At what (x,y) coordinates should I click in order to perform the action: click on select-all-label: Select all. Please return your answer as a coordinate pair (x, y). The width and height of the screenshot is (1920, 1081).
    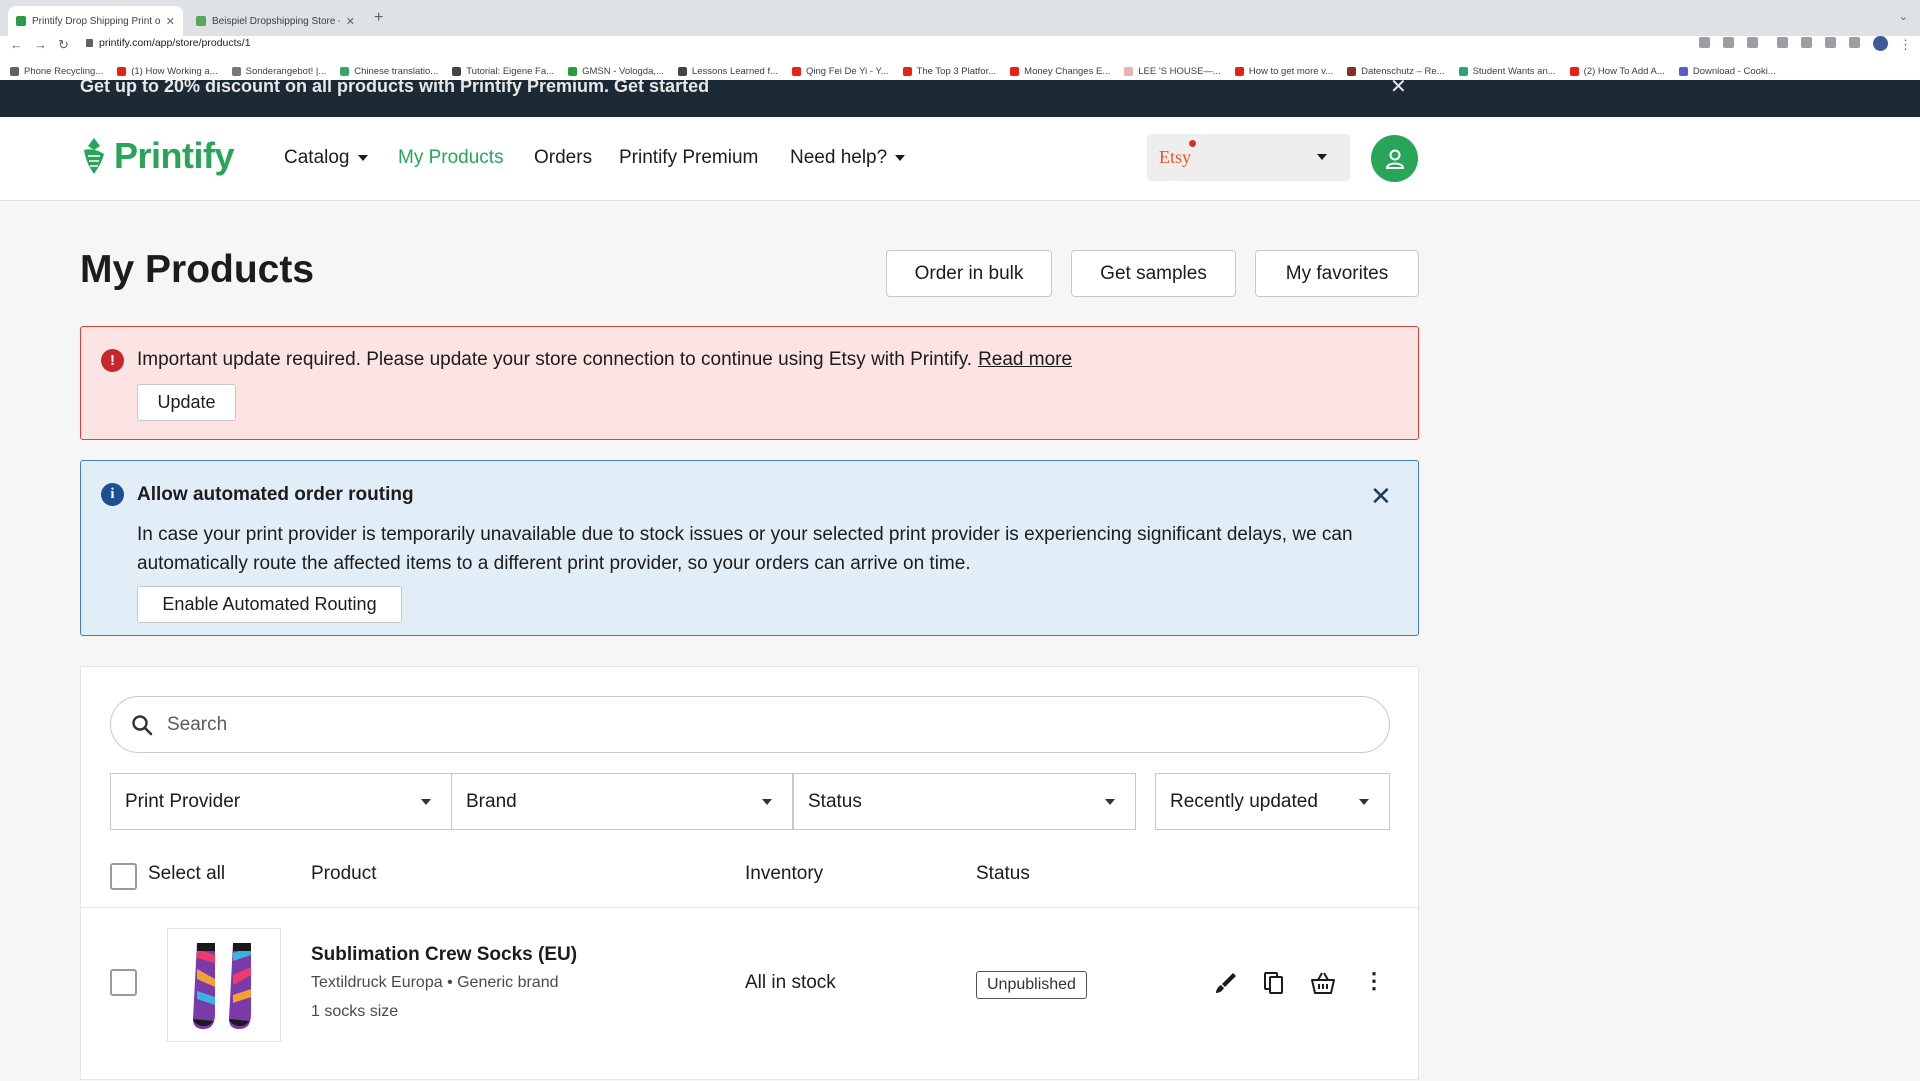
    Looking at the image, I should click on (186, 874).